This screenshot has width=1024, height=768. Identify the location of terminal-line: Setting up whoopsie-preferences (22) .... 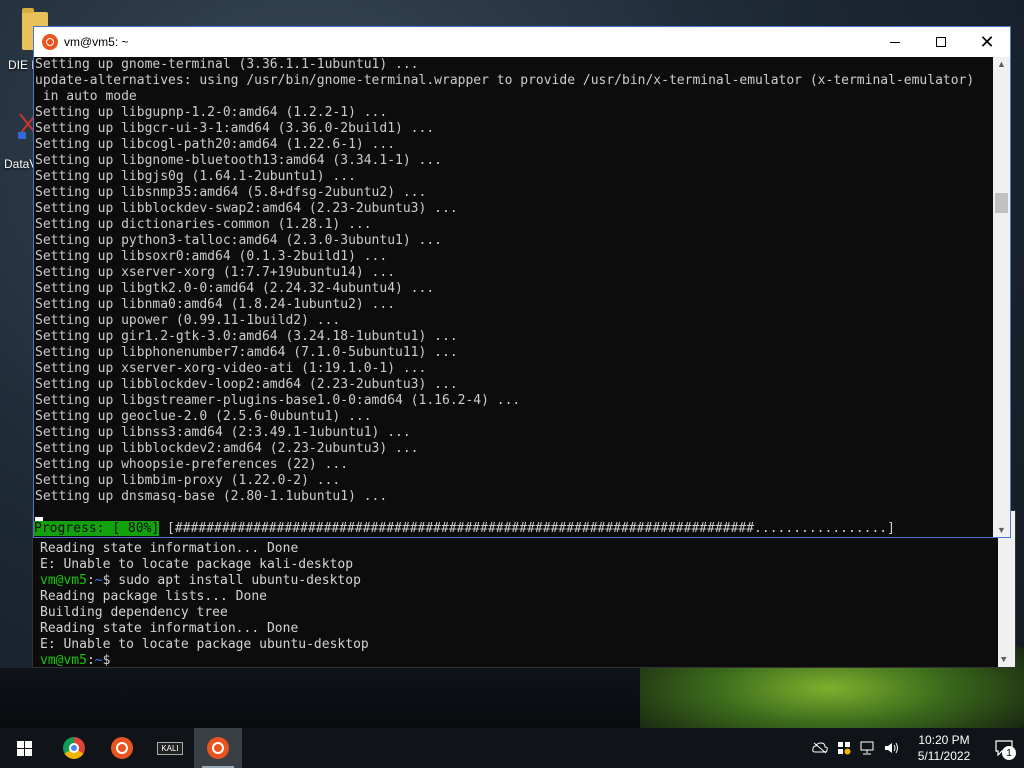
(192, 464).